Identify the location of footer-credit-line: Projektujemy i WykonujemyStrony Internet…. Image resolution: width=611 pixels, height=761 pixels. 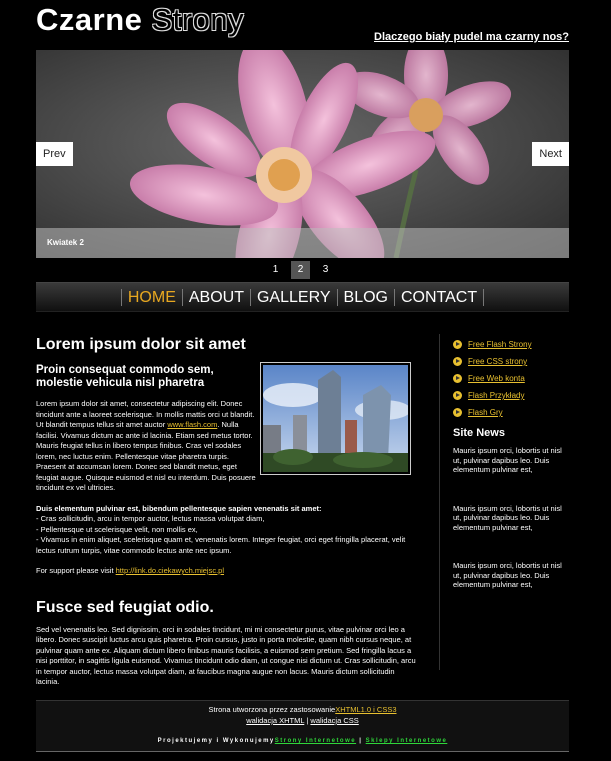
(302, 741).